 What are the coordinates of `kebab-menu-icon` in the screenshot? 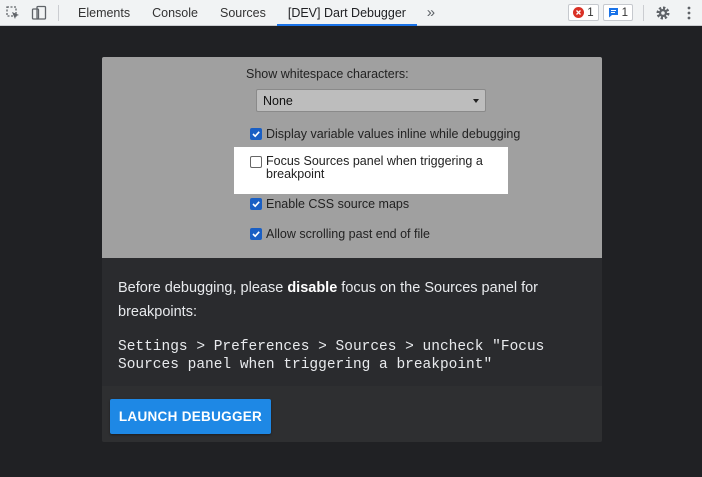 It's located at (689, 13).